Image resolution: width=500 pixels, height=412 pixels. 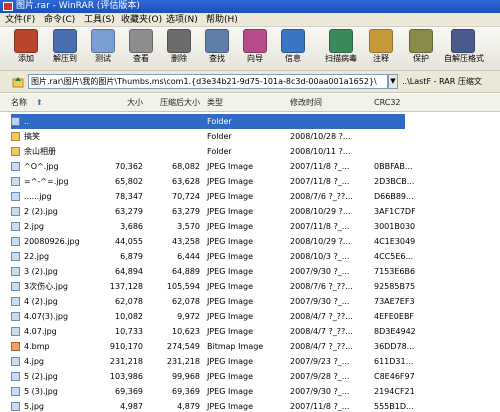 What do you see at coordinates (421, 49) in the screenshot?
I see `toolbar-button-protect: 保护` at bounding box center [421, 49].